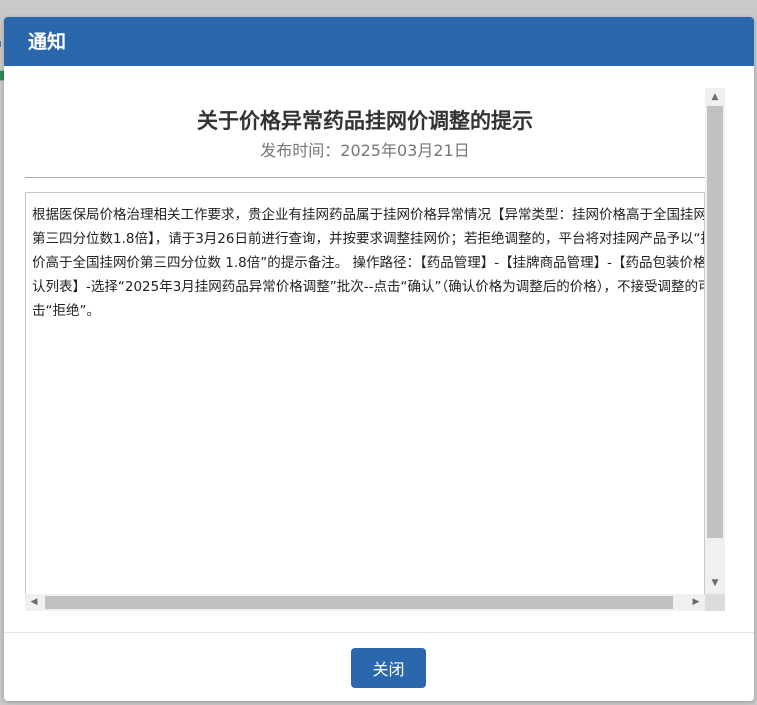  I want to click on dialog-title: 通知, so click(47, 42).